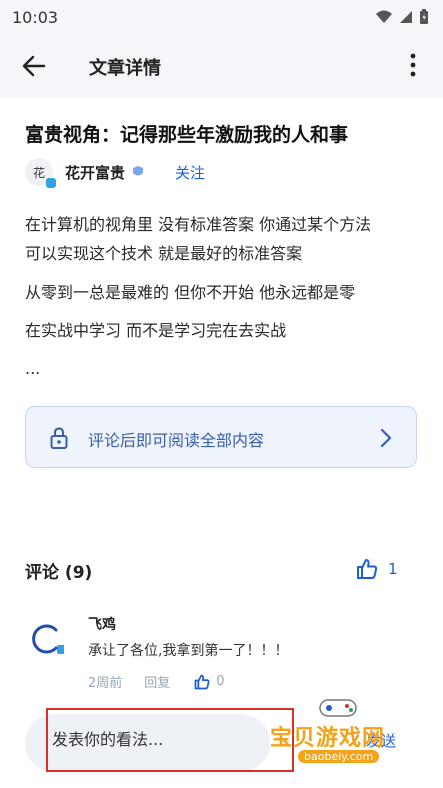 The image size is (443, 788). What do you see at coordinates (393, 569) in the screenshot?
I see `article-like-count: 1` at bounding box center [393, 569].